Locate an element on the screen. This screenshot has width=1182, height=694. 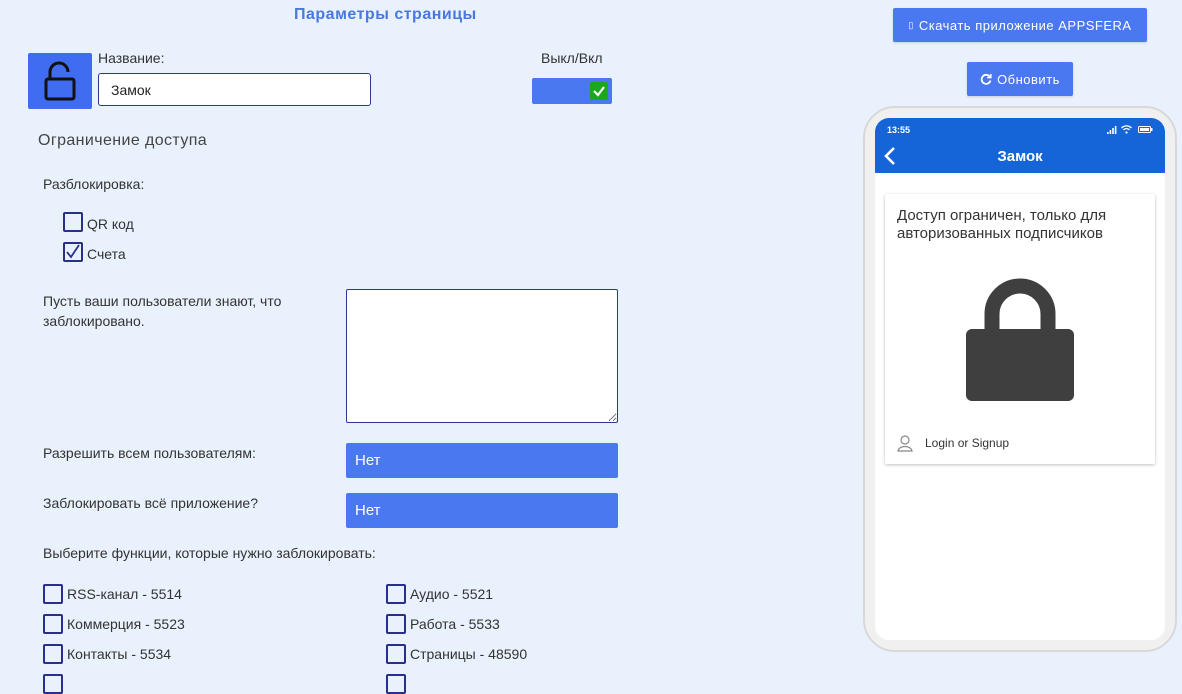
download-app-button: ▯ Скачать приложение APPSFERA is located at coordinates (1020, 25).